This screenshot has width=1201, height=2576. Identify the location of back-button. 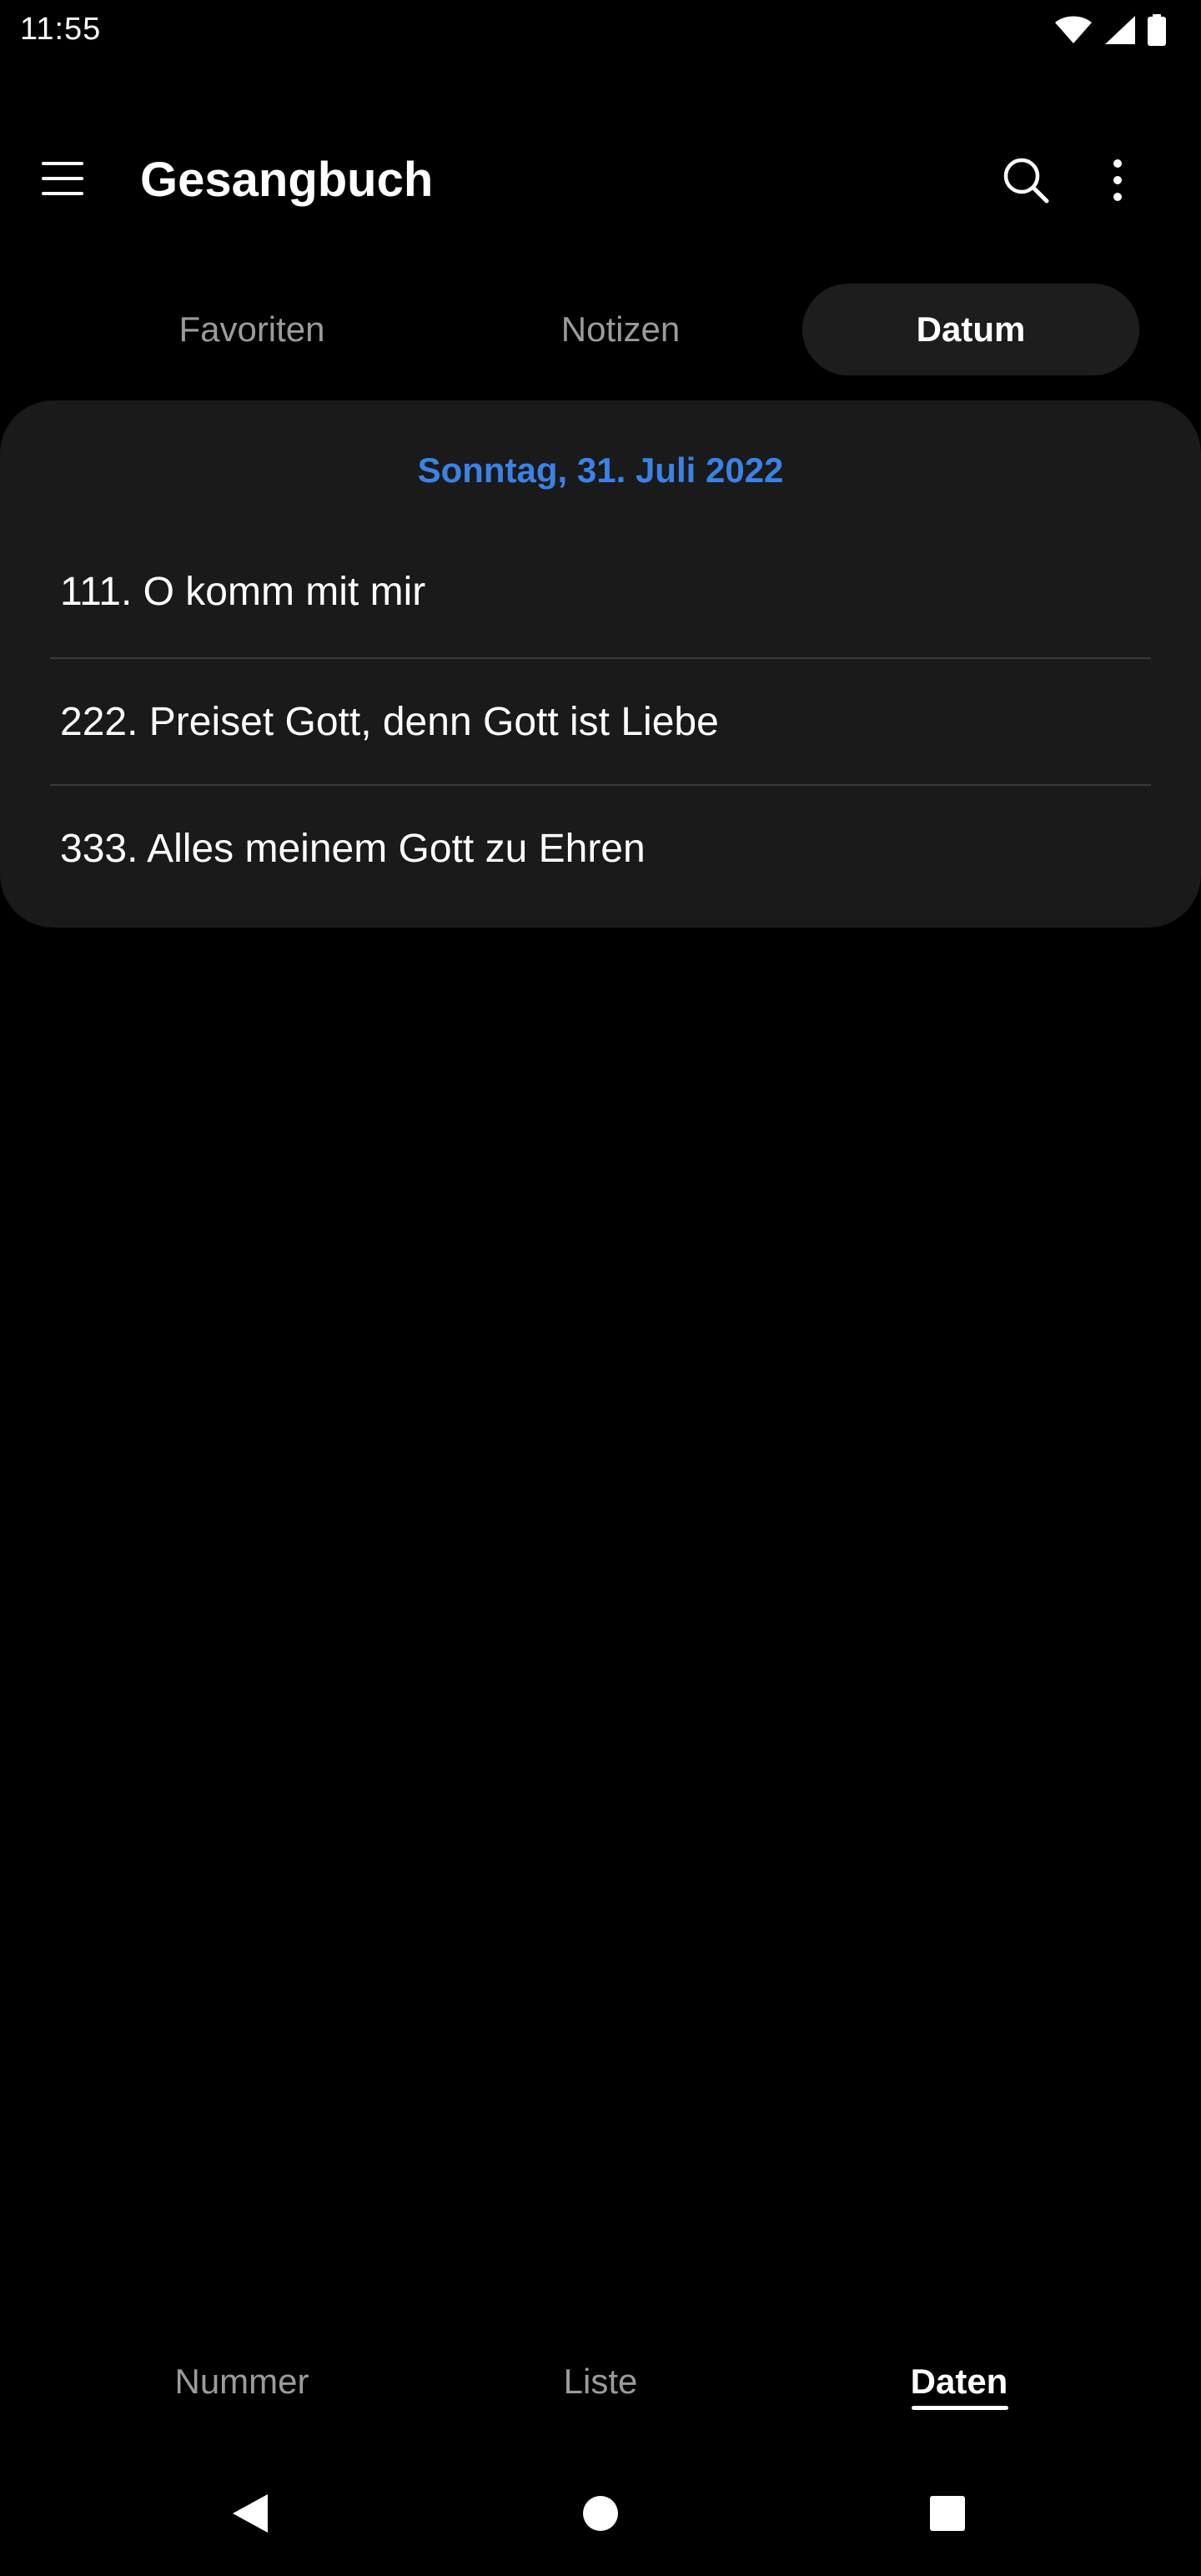
(250, 2515).